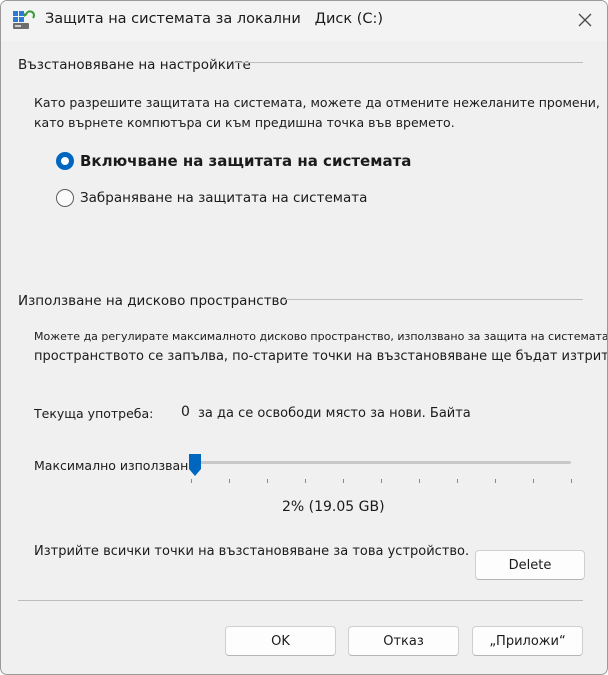  I want to click on current-usage-suffix: за да се освободи място за нови. Байта, so click(334, 413).